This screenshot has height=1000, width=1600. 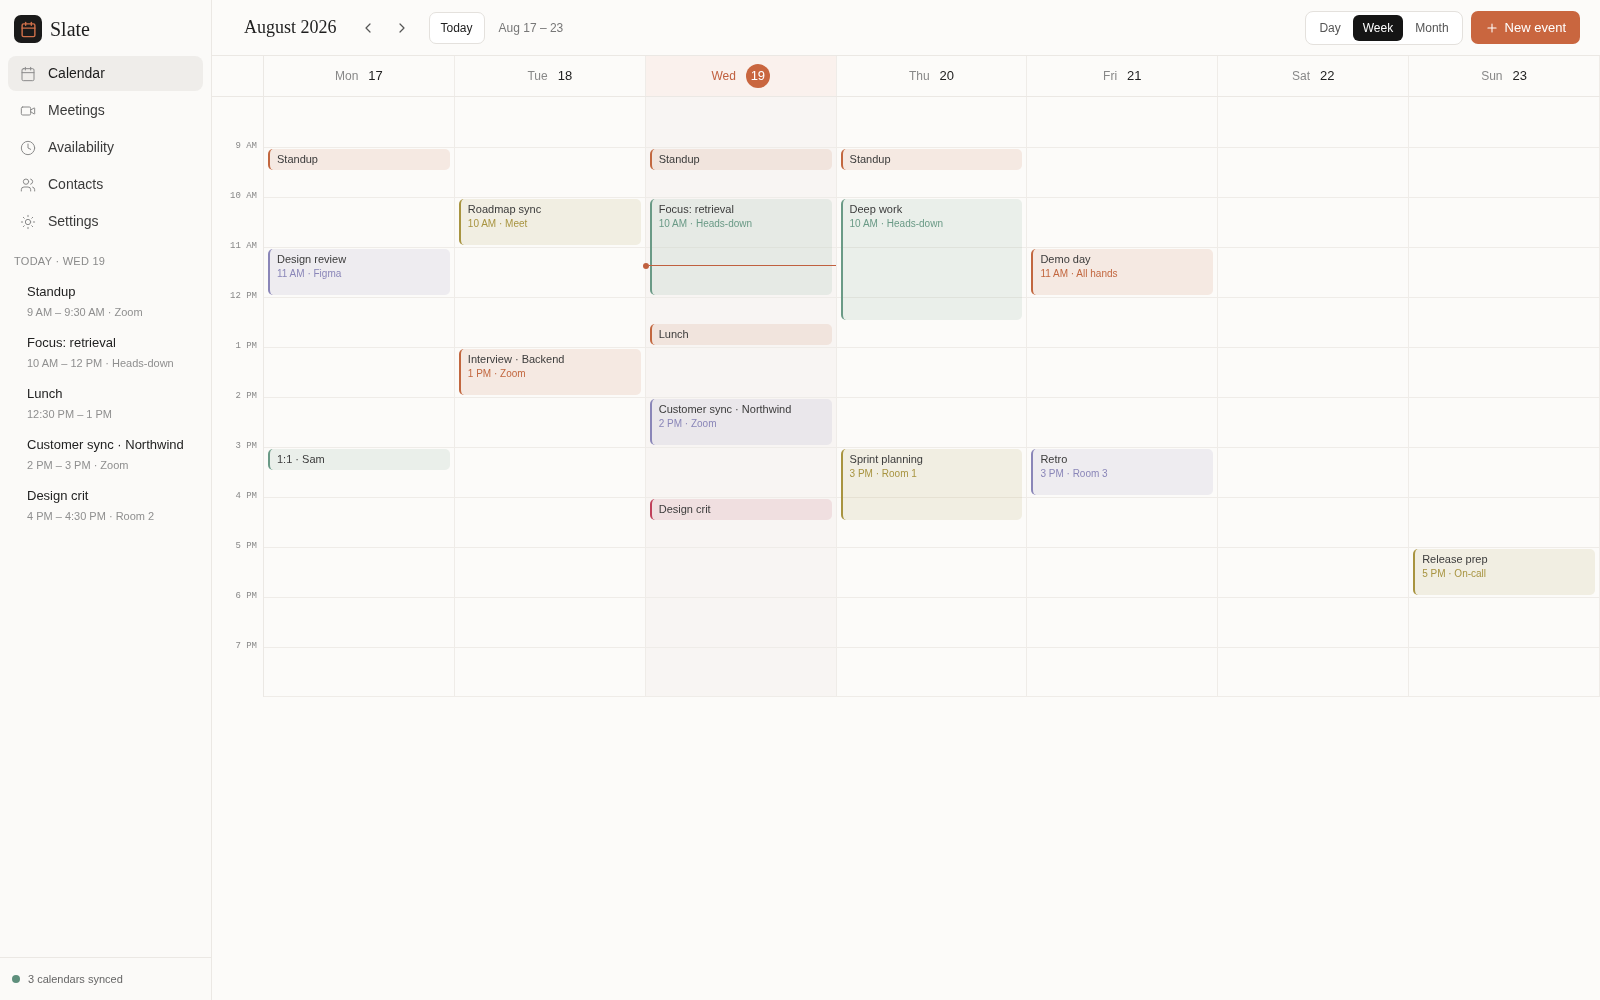 I want to click on event-title: Deep work, so click(x=876, y=209).